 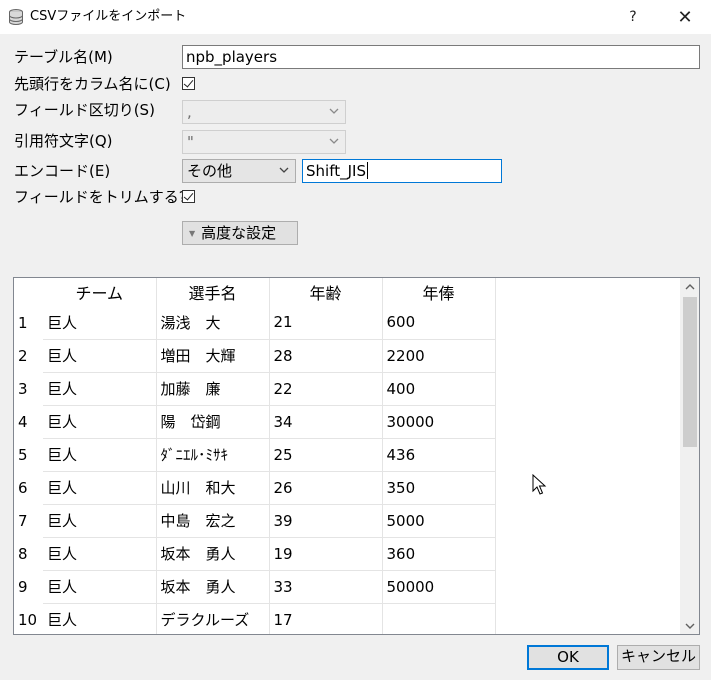 I want to click on cell-name: デラクルーズ, so click(x=213, y=618).